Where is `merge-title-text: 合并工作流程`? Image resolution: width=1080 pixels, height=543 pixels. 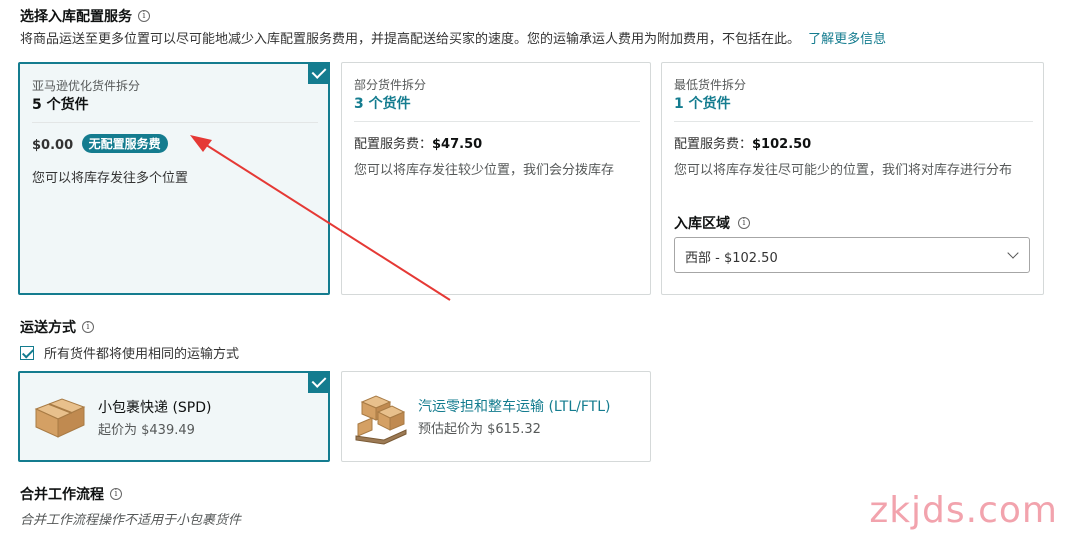 merge-title-text: 合并工作流程 is located at coordinates (62, 495).